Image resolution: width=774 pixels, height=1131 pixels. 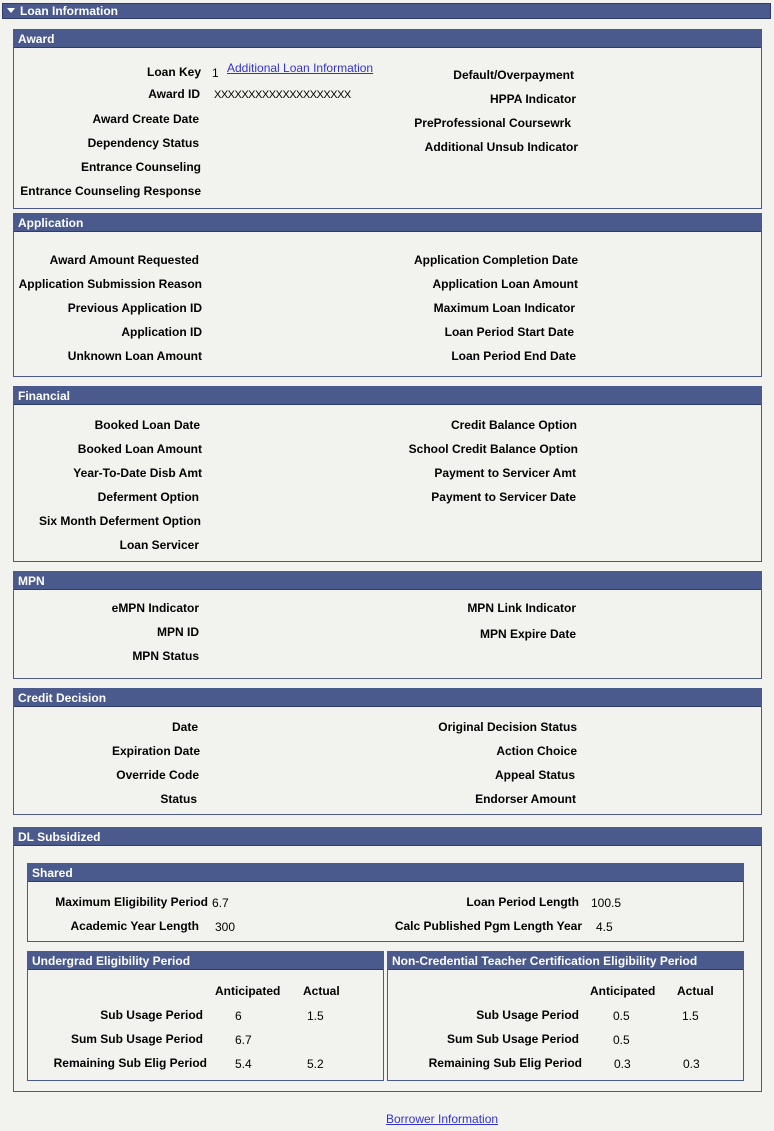 What do you see at coordinates (385, 873) in the screenshot?
I see `shared-header: Shared` at bounding box center [385, 873].